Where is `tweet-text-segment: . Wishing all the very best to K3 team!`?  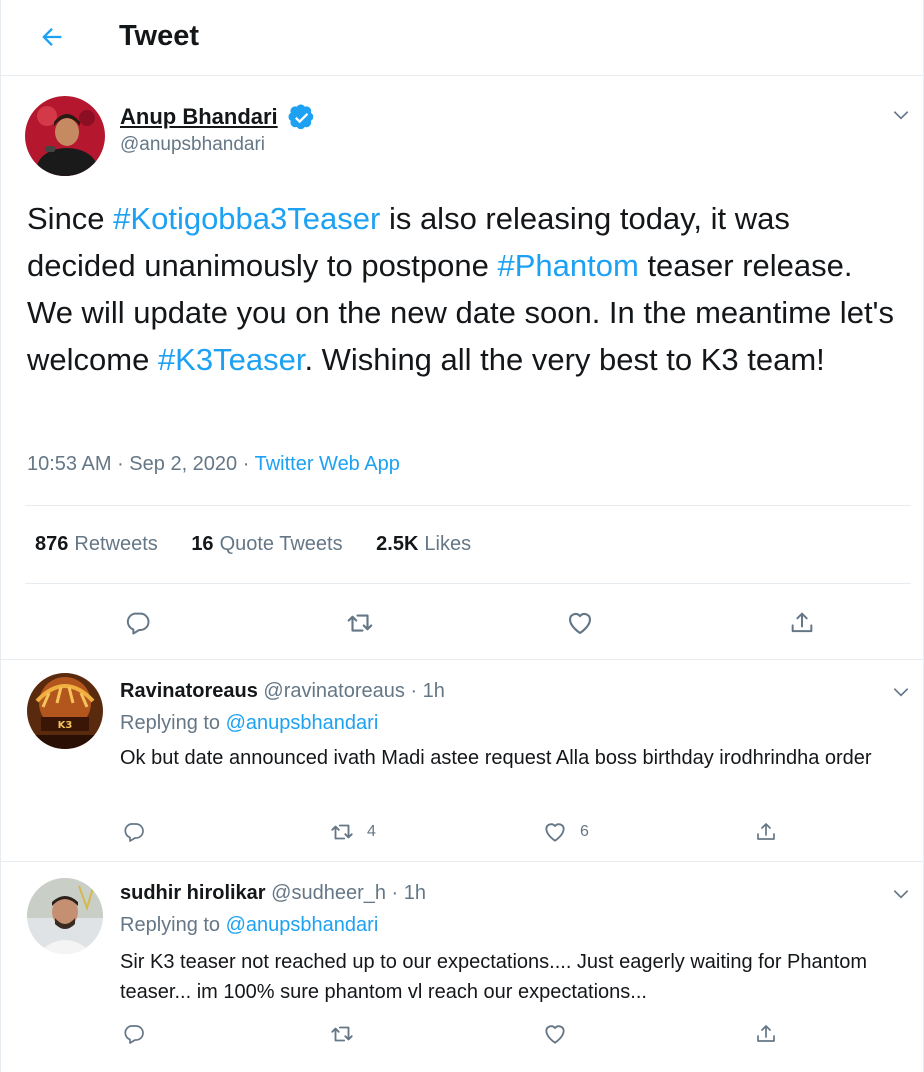 tweet-text-segment: . Wishing all the very best to K3 team! is located at coordinates (564, 359).